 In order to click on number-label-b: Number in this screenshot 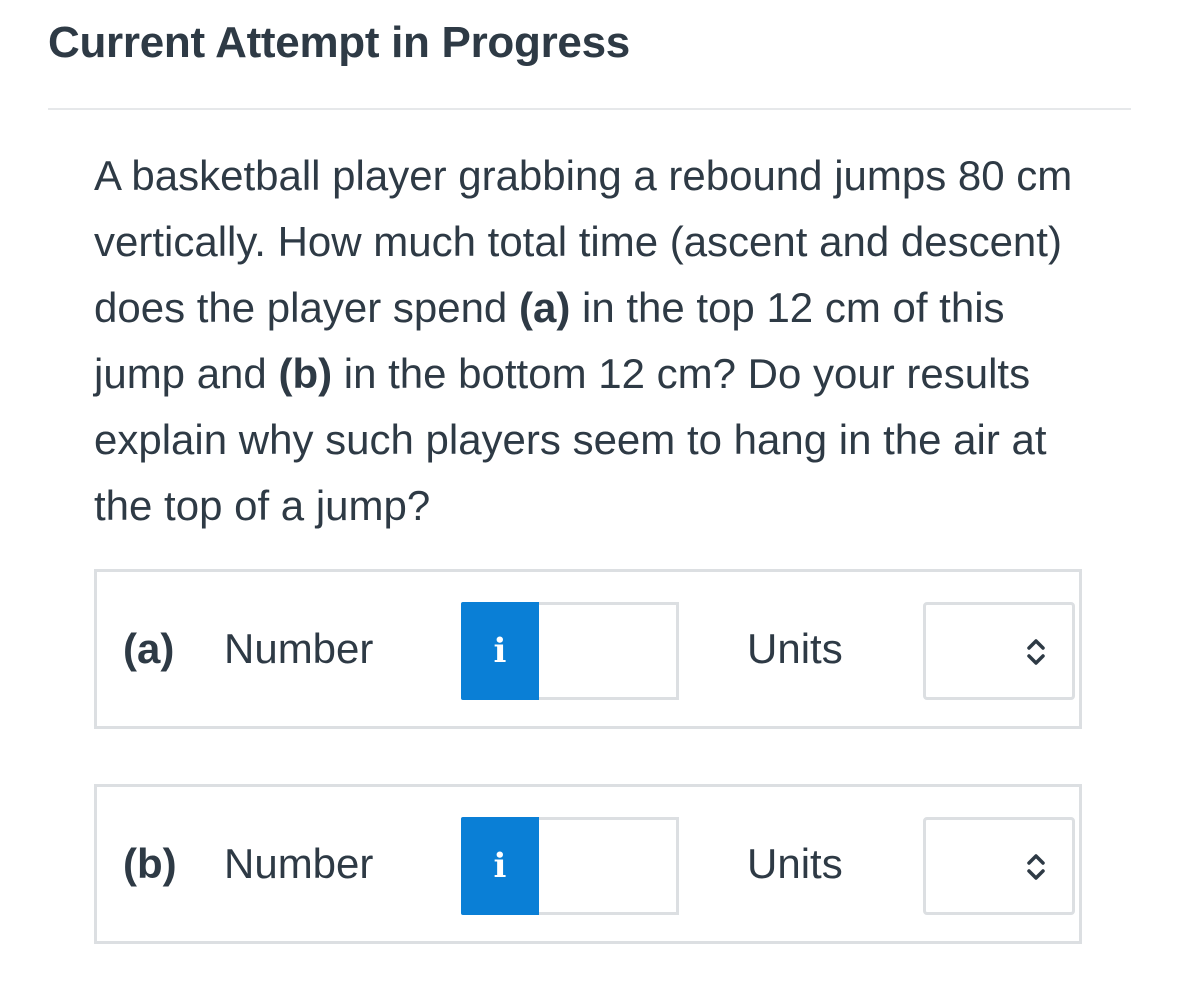, I will do `click(299, 863)`.